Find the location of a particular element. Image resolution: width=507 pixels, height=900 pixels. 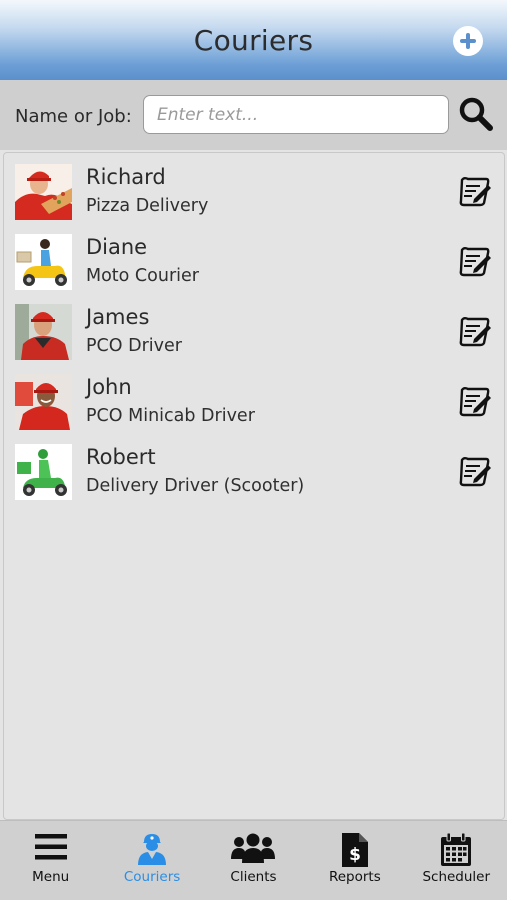

driver-avatar is located at coordinates (43, 332).